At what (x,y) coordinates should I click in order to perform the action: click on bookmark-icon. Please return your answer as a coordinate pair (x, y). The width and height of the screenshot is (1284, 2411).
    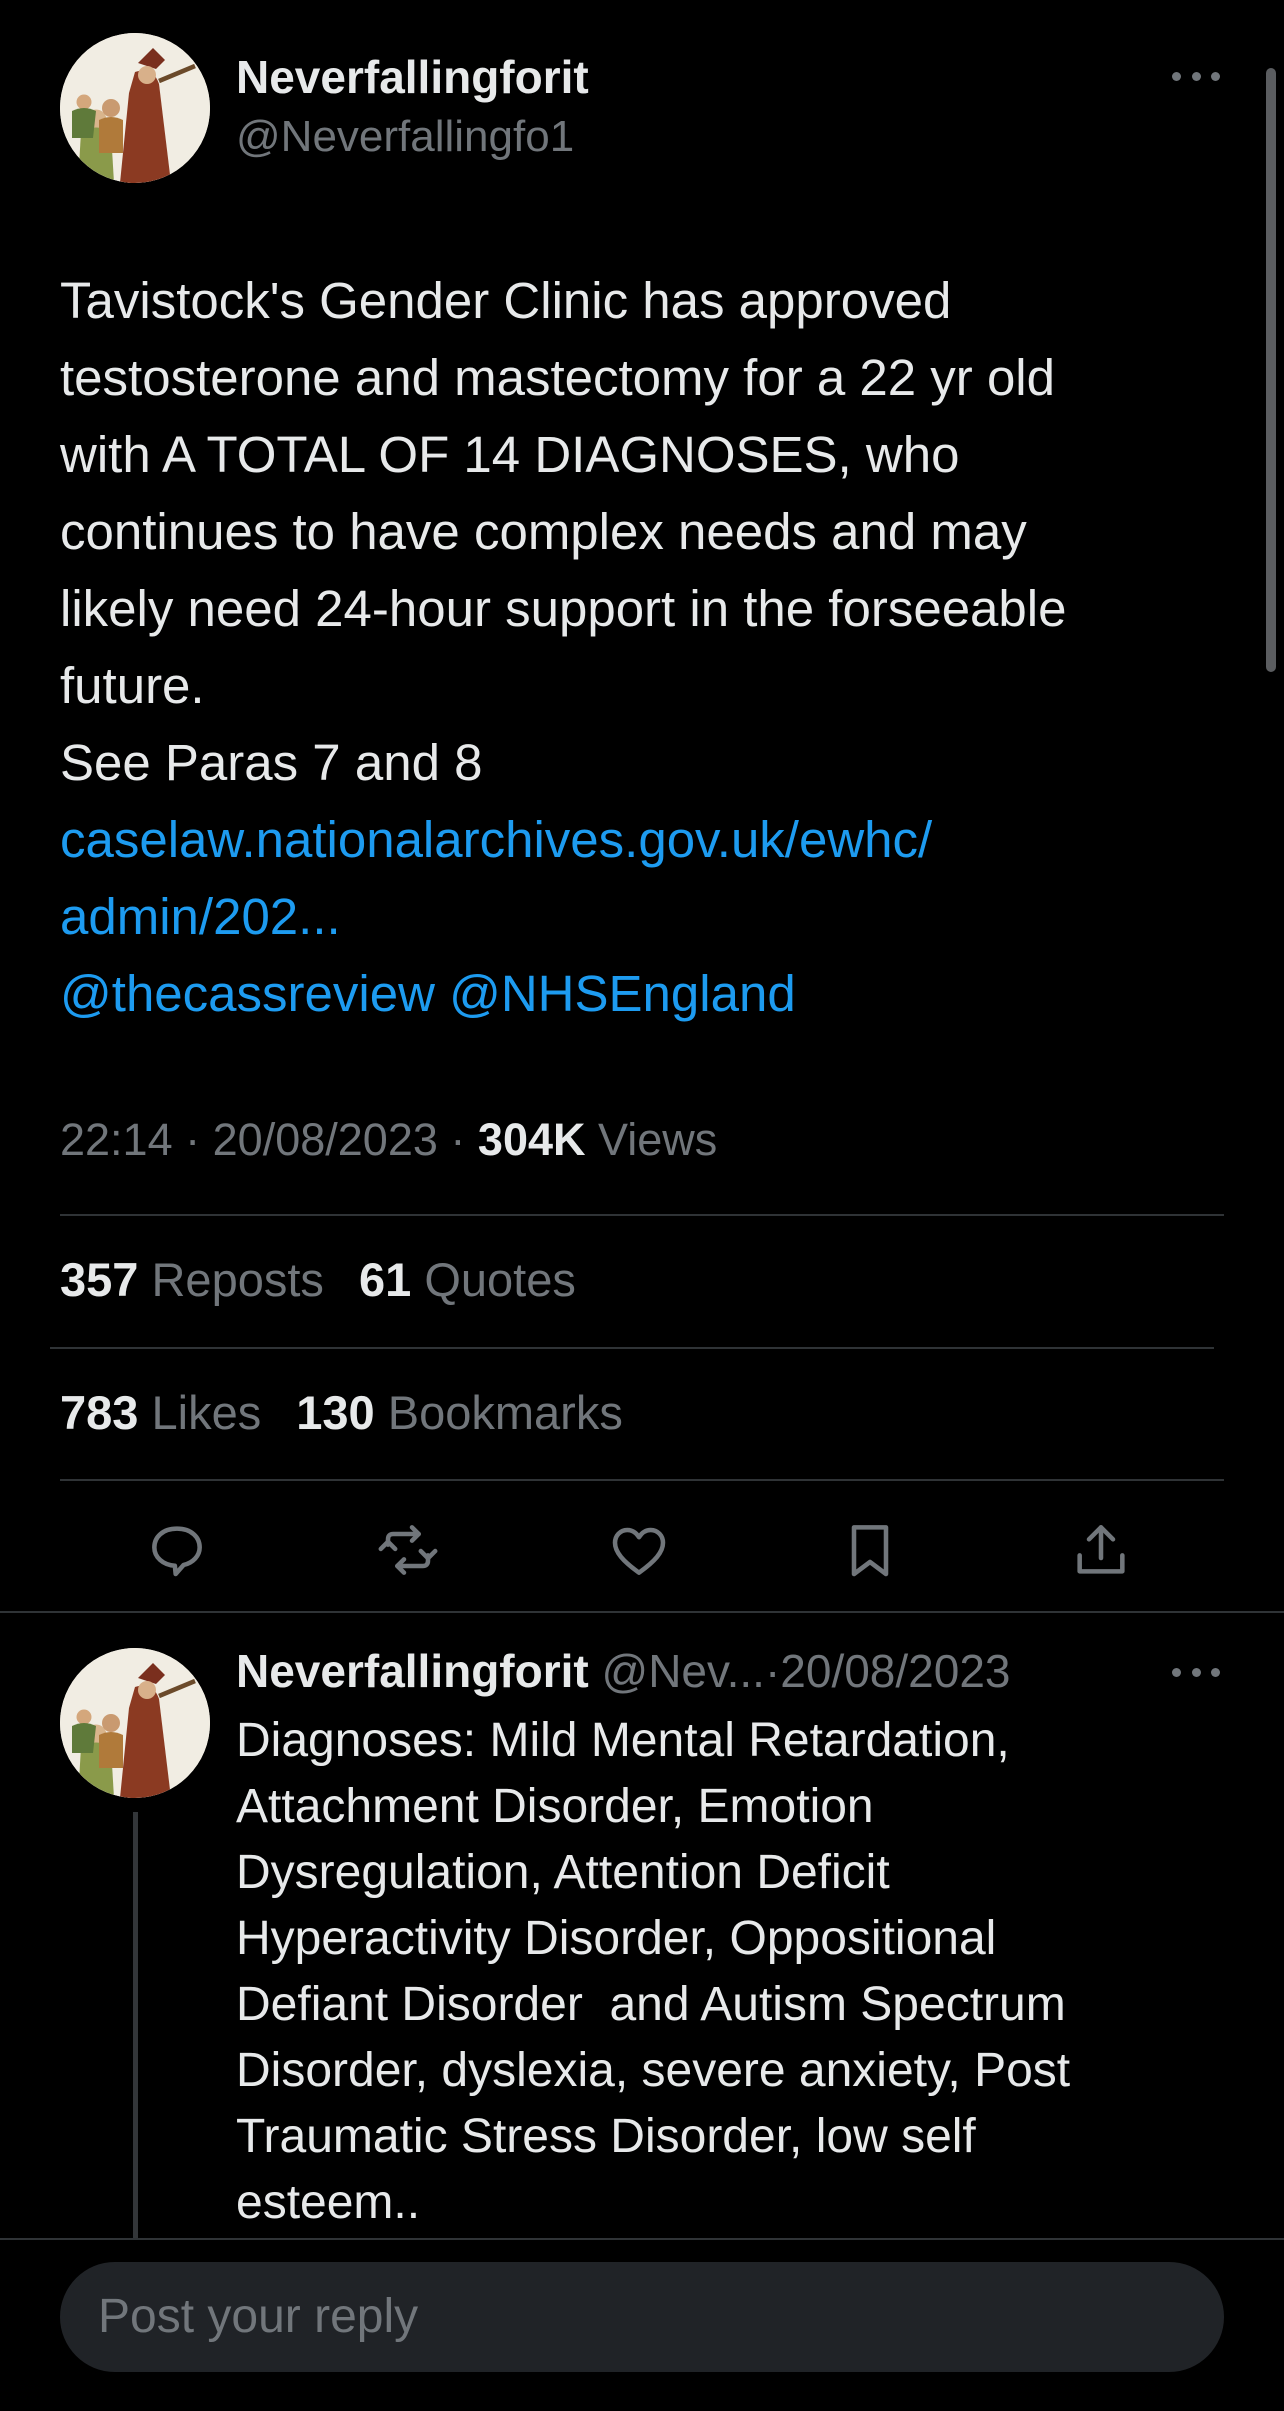
    Looking at the image, I should click on (870, 1550).